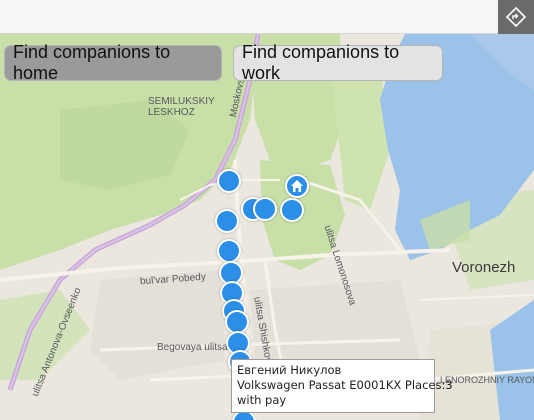 The image size is (534, 420). Describe the element at coordinates (113, 62) in the screenshot. I see `find-companions-home-button: Find companions to home` at that location.